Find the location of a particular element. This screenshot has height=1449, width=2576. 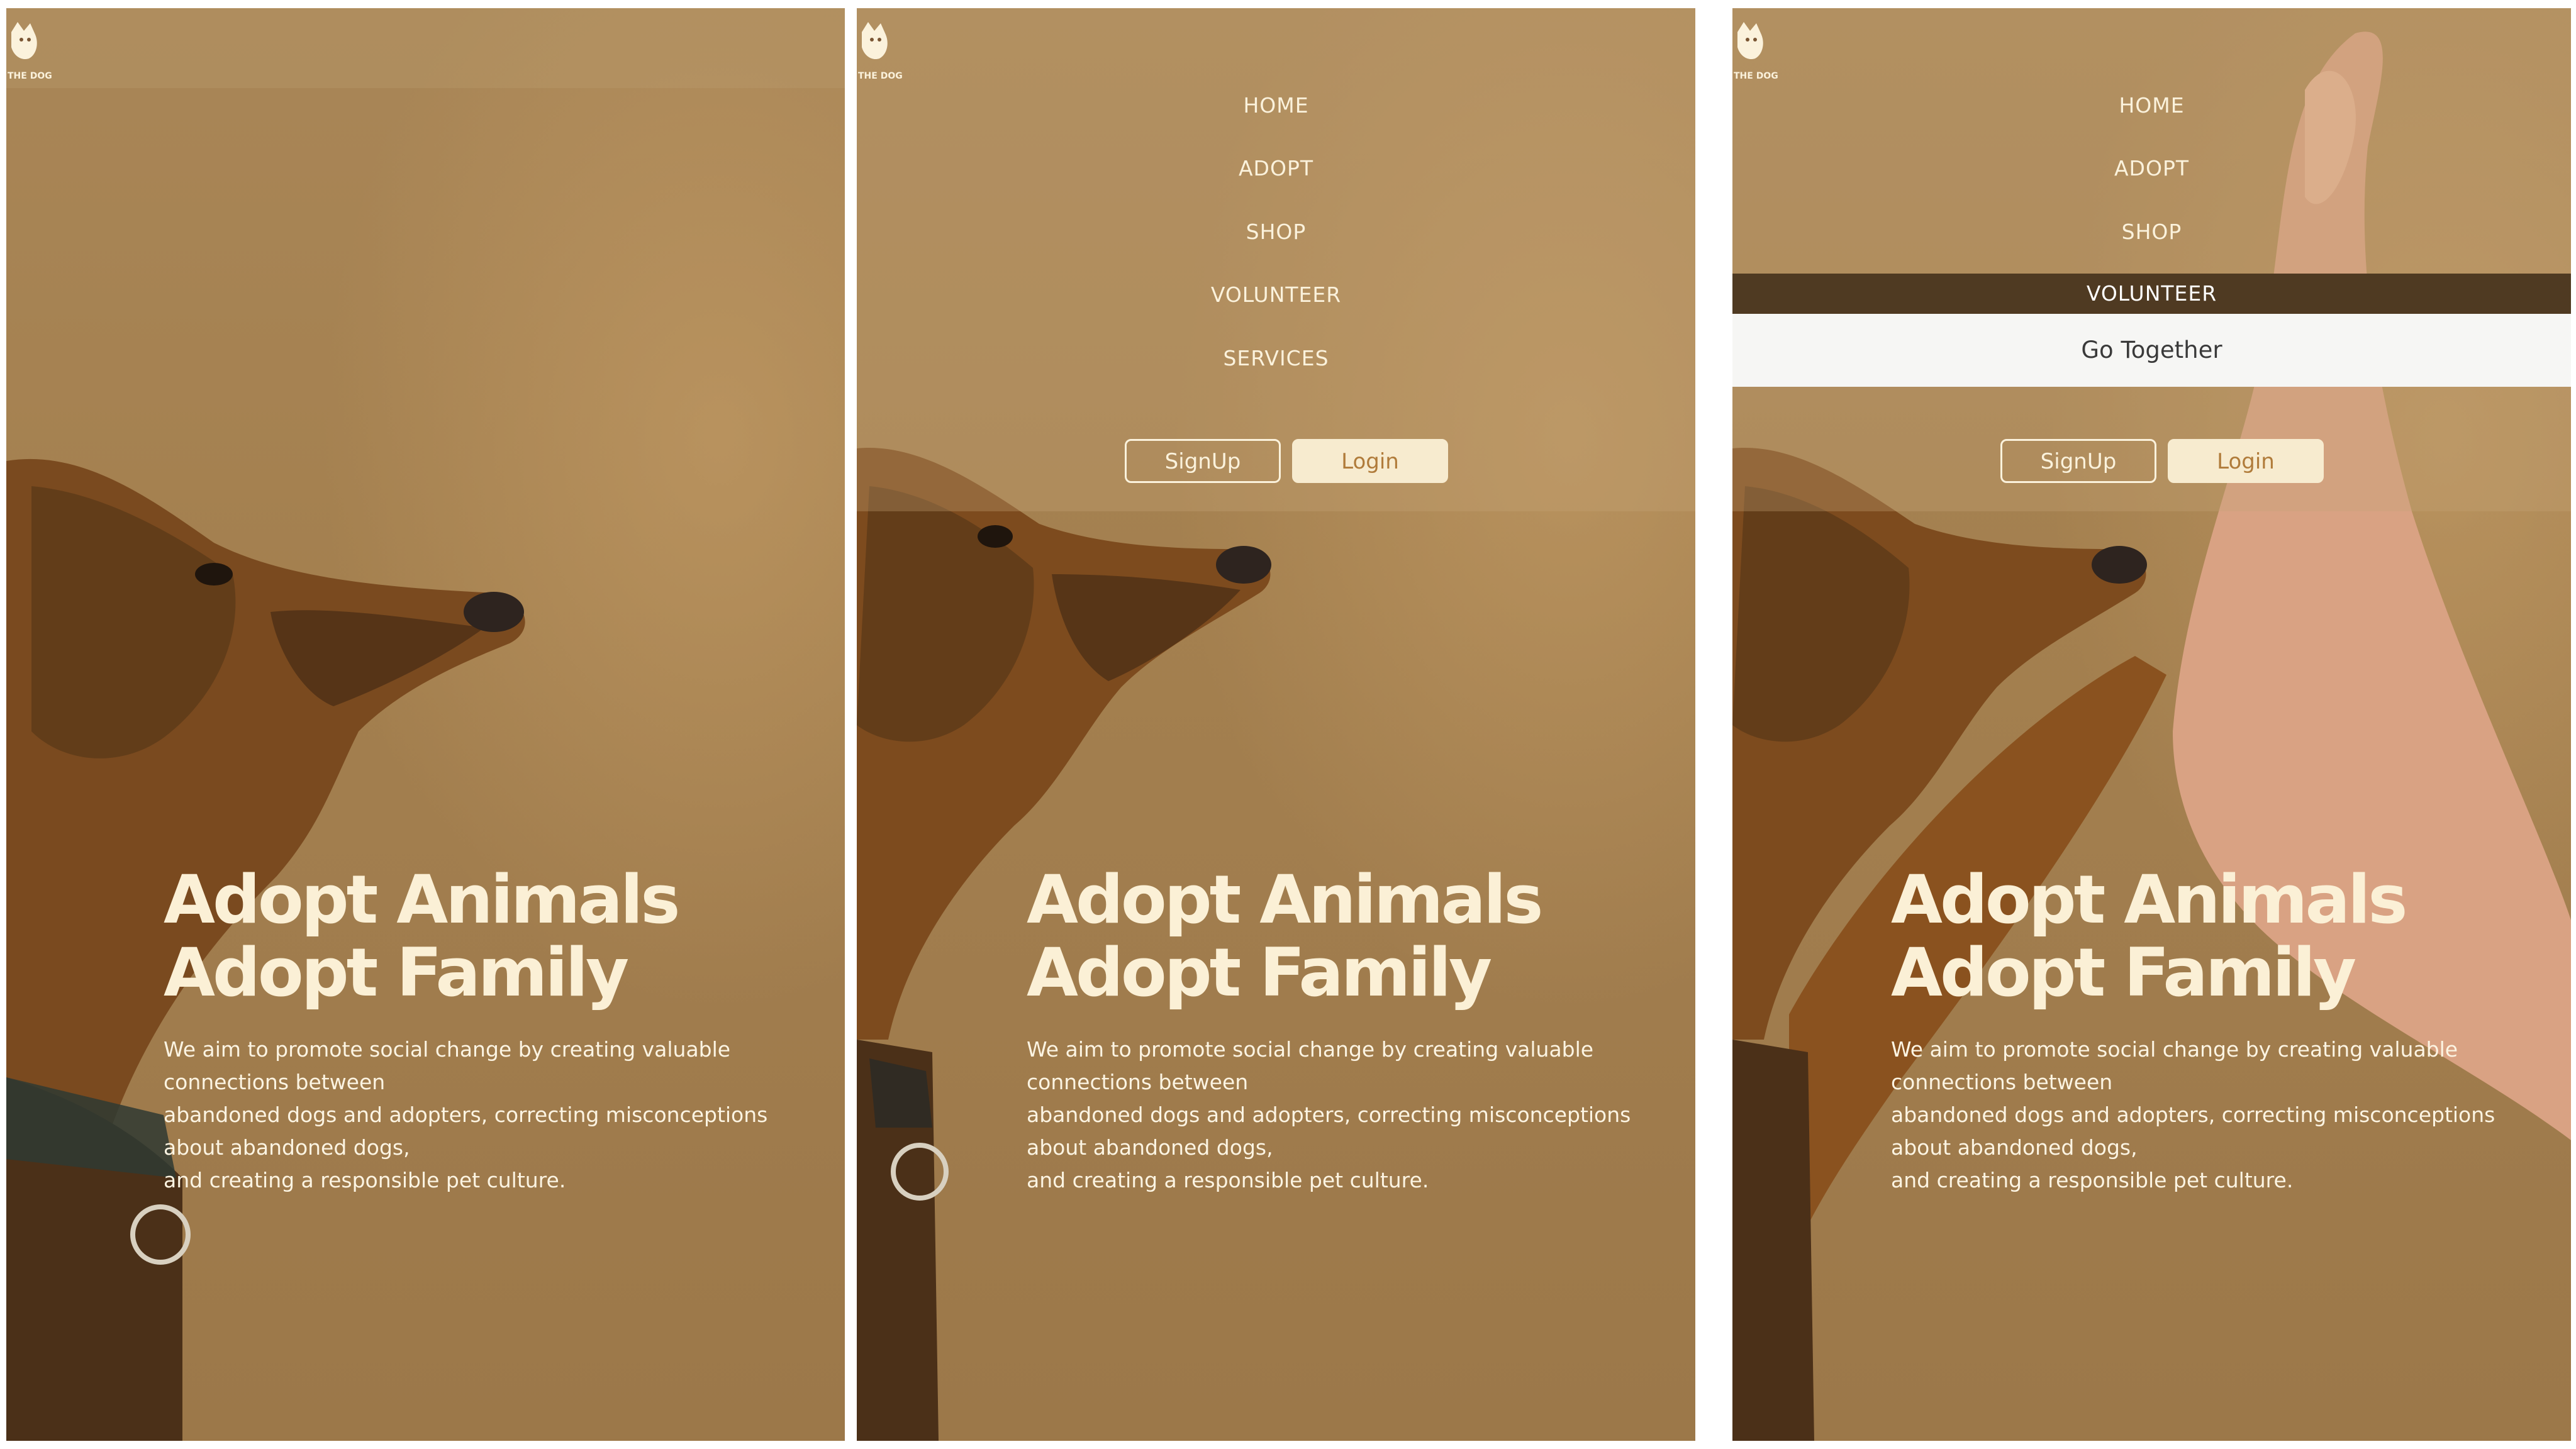

dog-hero-image is located at coordinates (265, 949).